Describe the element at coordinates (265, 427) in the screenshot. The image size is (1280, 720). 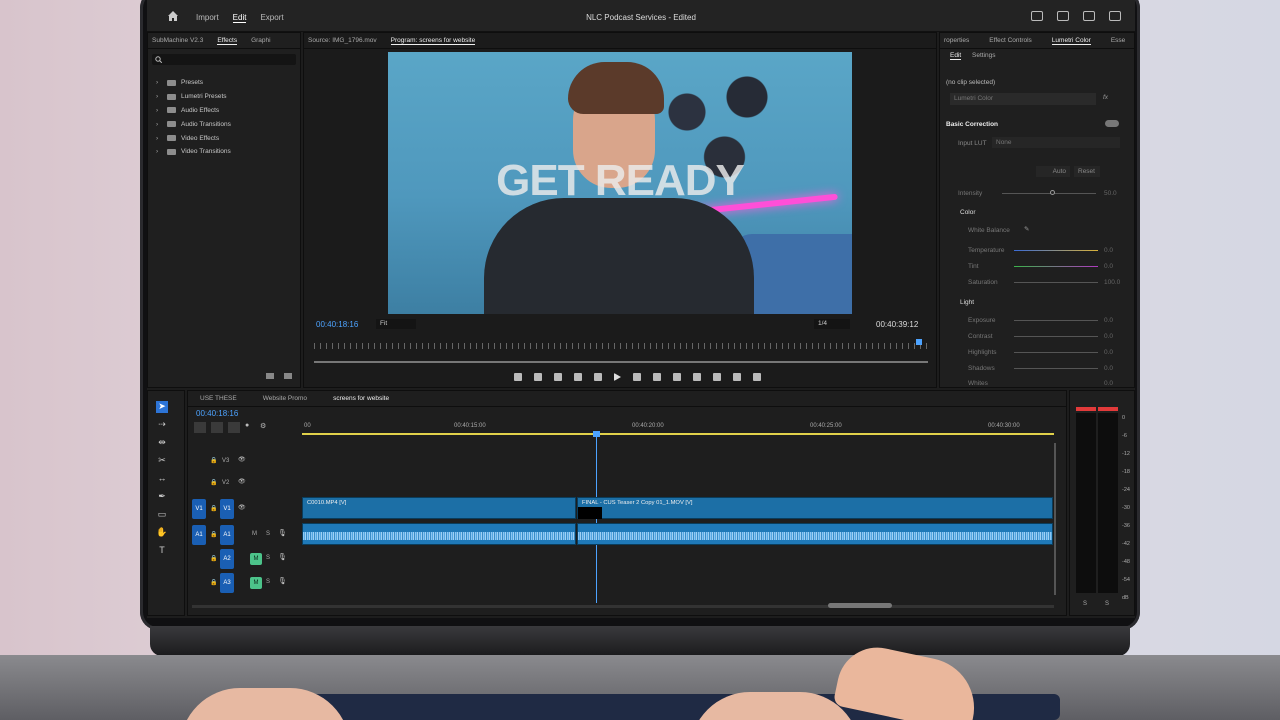
I see `wrench-icon: ⚙` at that location.